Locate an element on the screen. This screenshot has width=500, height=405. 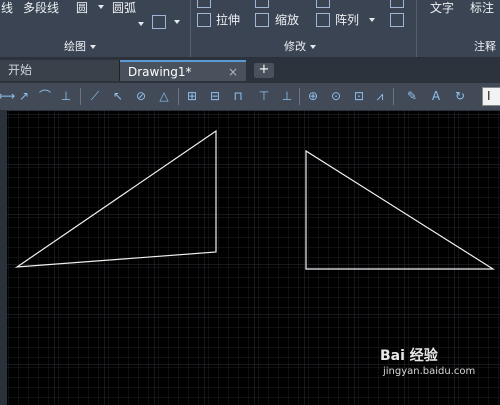
angular-icon: △ is located at coordinates (164, 96).